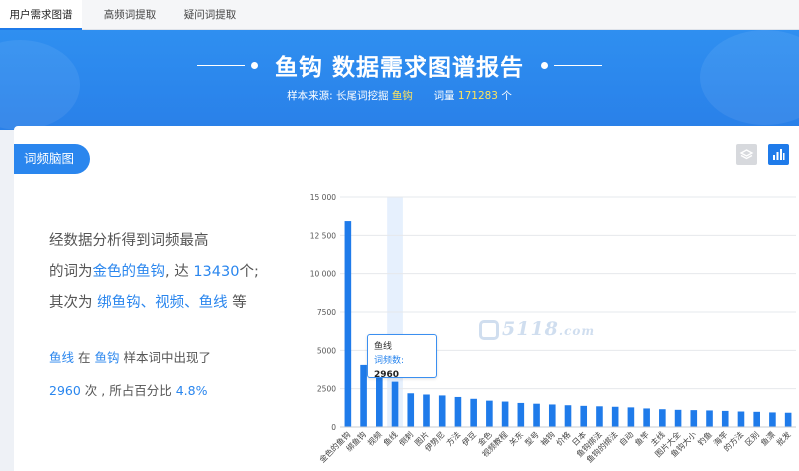 The image size is (799, 471). Describe the element at coordinates (705, 438) in the screenshot. I see `x-tick-label: 钓鱼` at that location.